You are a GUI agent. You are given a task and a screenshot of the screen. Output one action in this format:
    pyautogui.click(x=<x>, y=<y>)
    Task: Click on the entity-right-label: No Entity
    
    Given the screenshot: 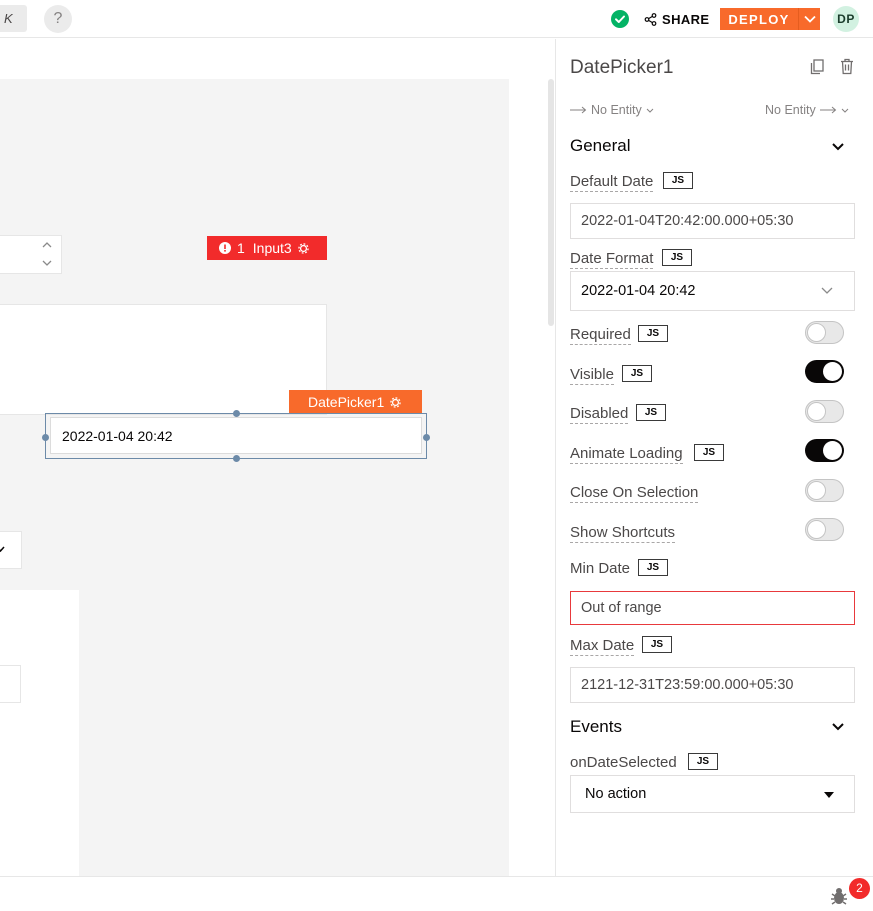 What is the action you would take?
    pyautogui.click(x=790, y=110)
    